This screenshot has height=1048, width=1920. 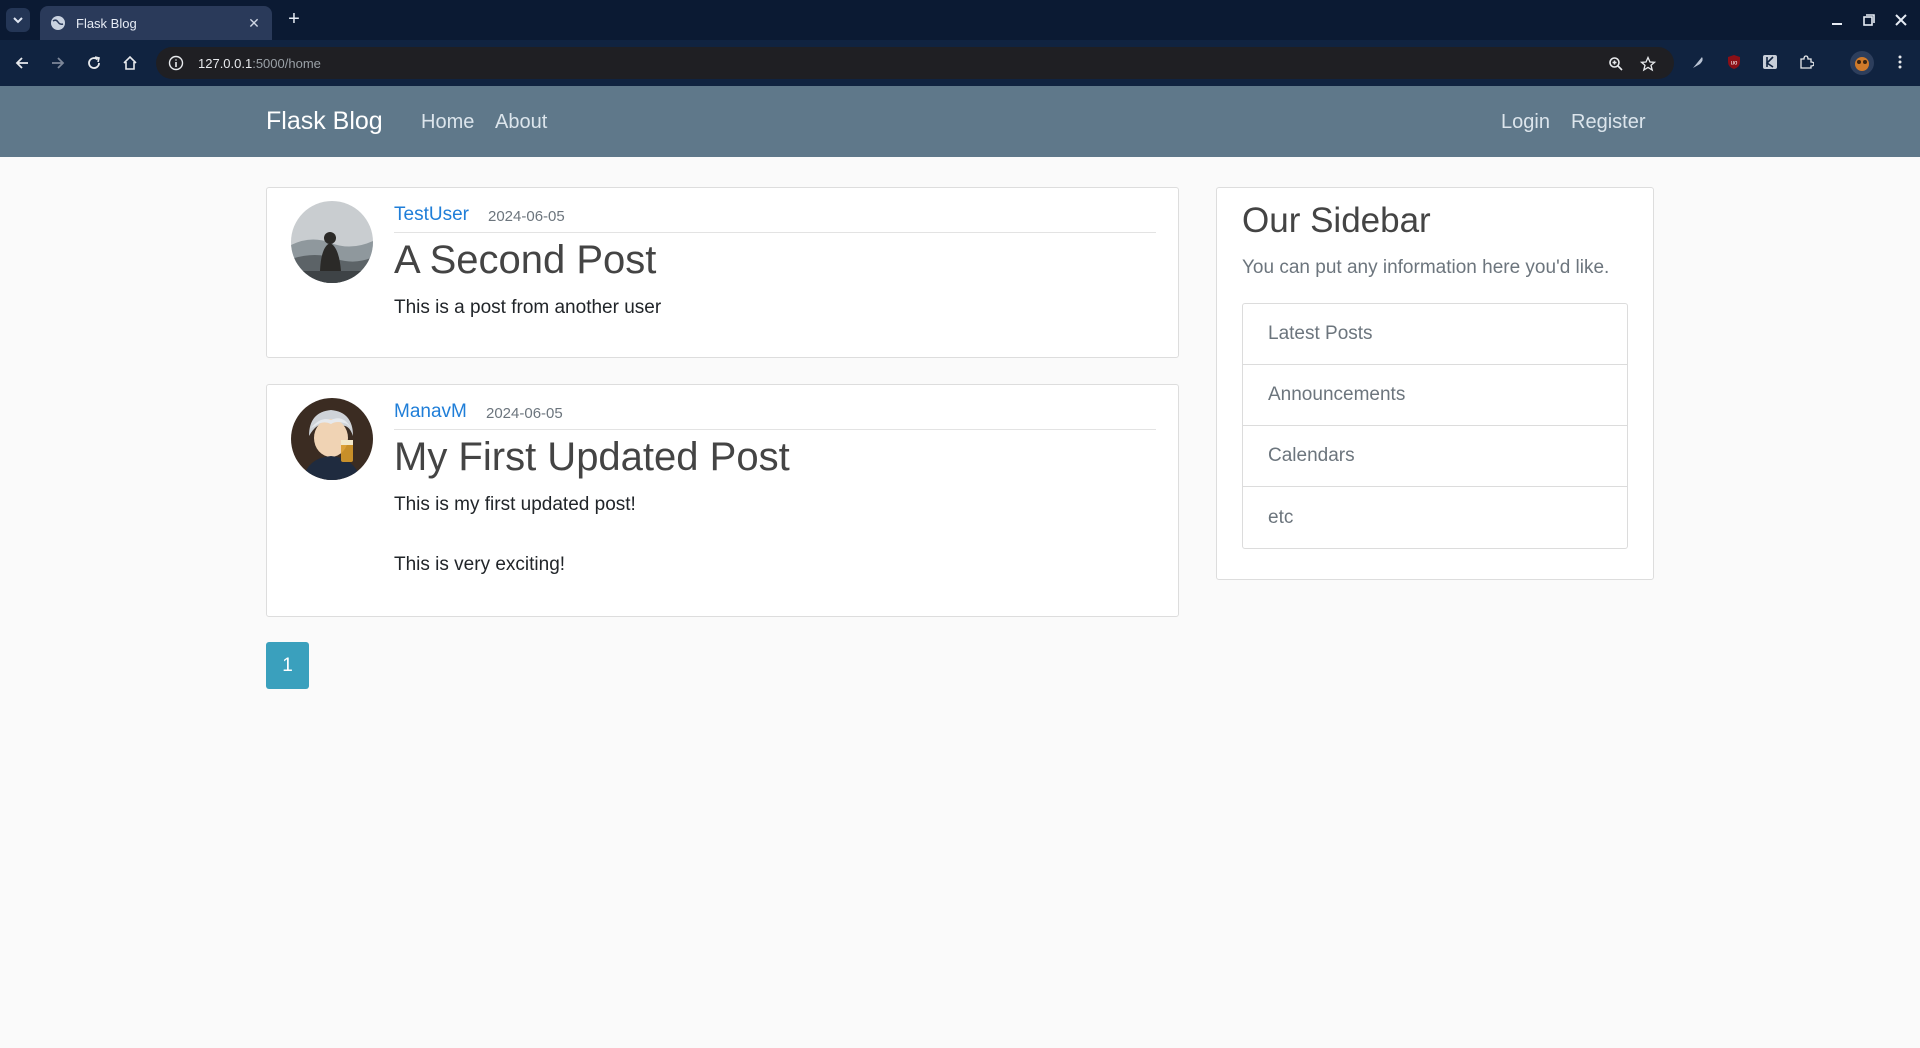 What do you see at coordinates (287, 665) in the screenshot?
I see `pagination-page-1: 1` at bounding box center [287, 665].